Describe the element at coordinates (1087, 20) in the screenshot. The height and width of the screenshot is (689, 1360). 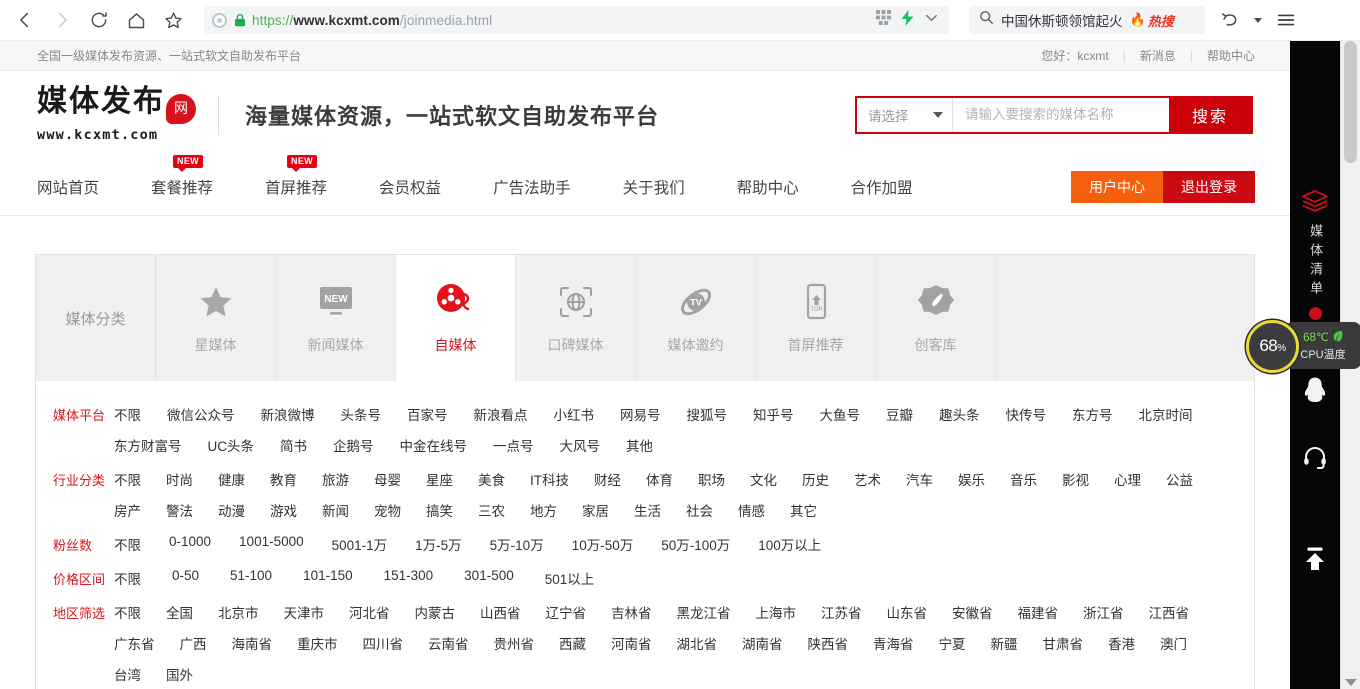
I see `browser-search-box: 中国休斯顿领馆起火 🔥 热搜` at that location.